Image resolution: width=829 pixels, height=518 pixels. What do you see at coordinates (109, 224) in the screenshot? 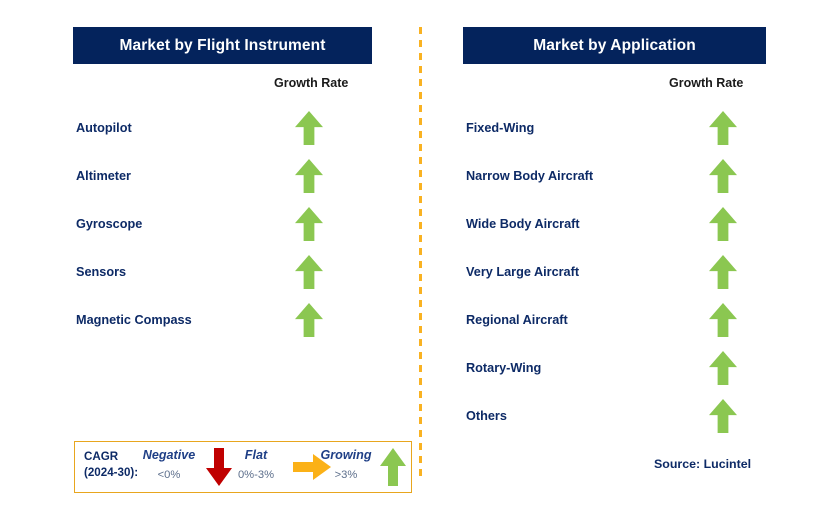
I see `segment-label: Gyroscope` at bounding box center [109, 224].